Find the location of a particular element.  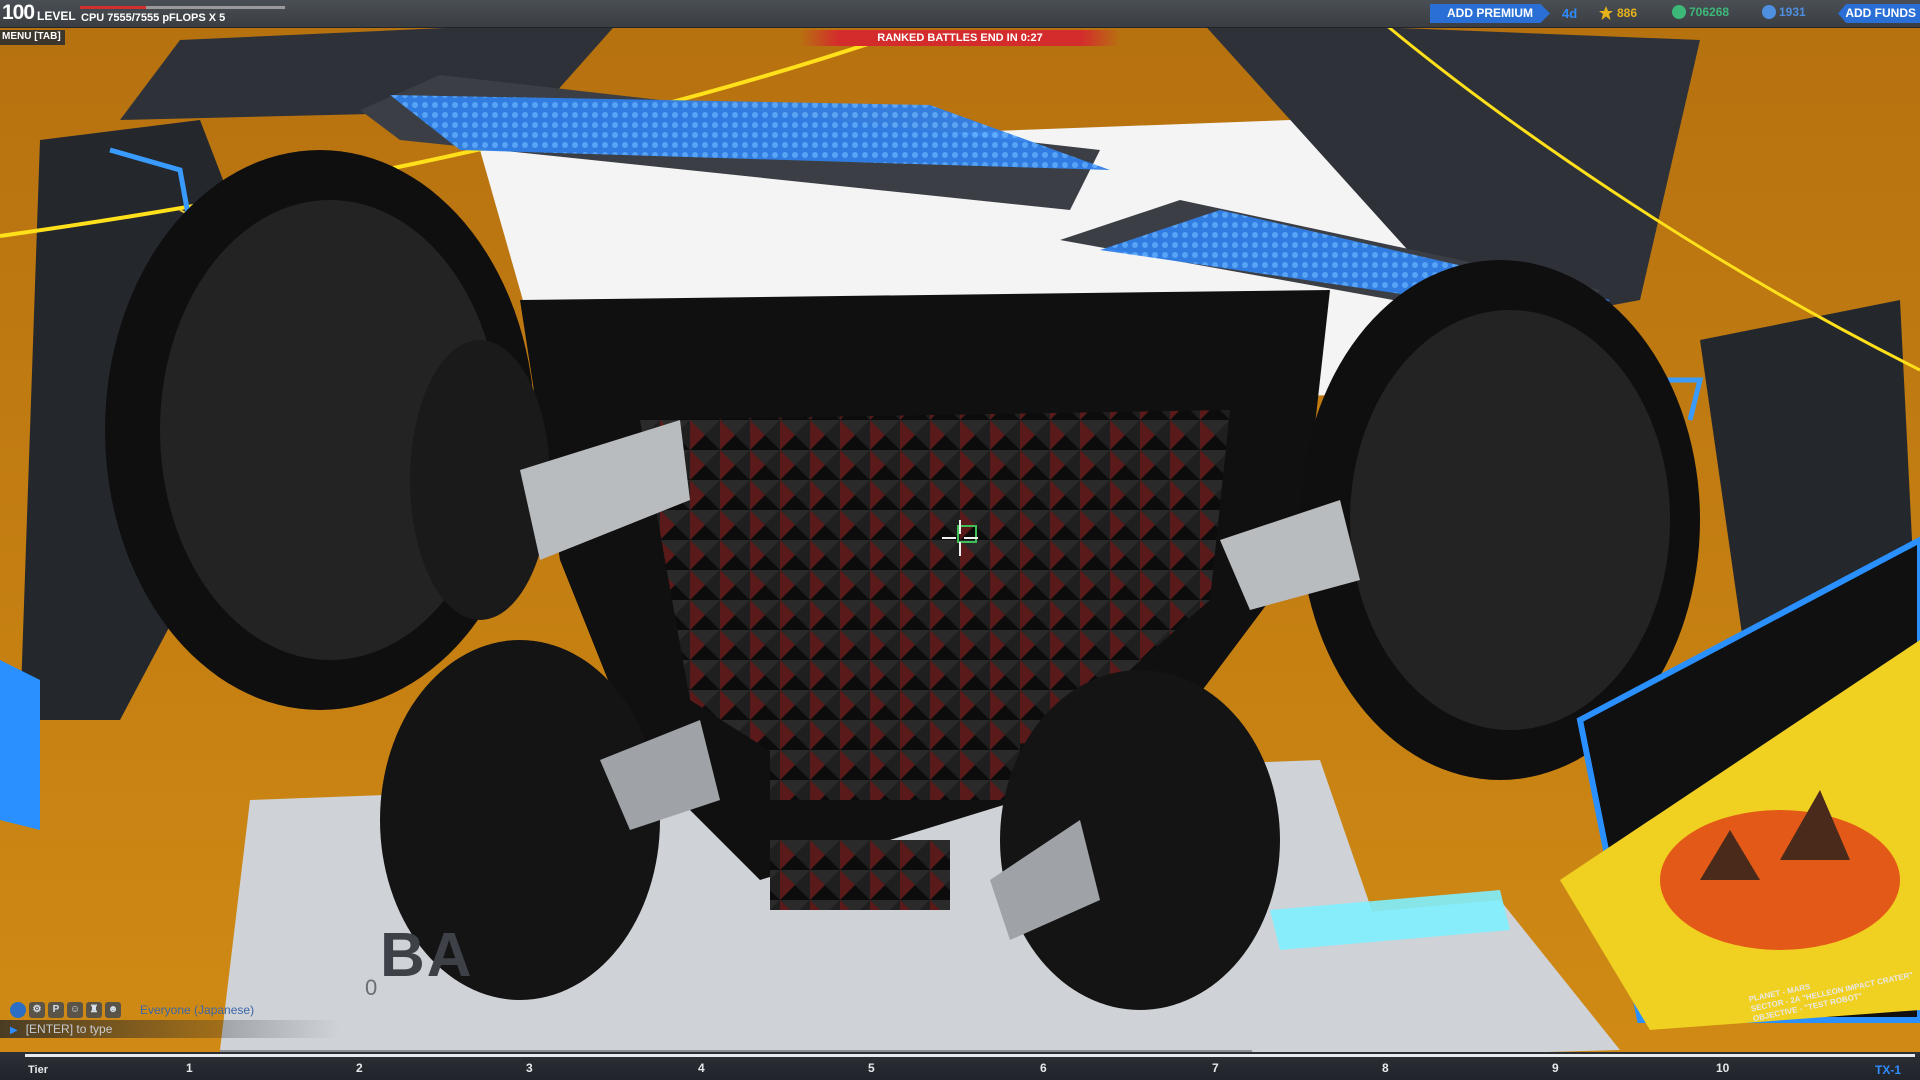

friend-icon: ☺ is located at coordinates (75, 1010).